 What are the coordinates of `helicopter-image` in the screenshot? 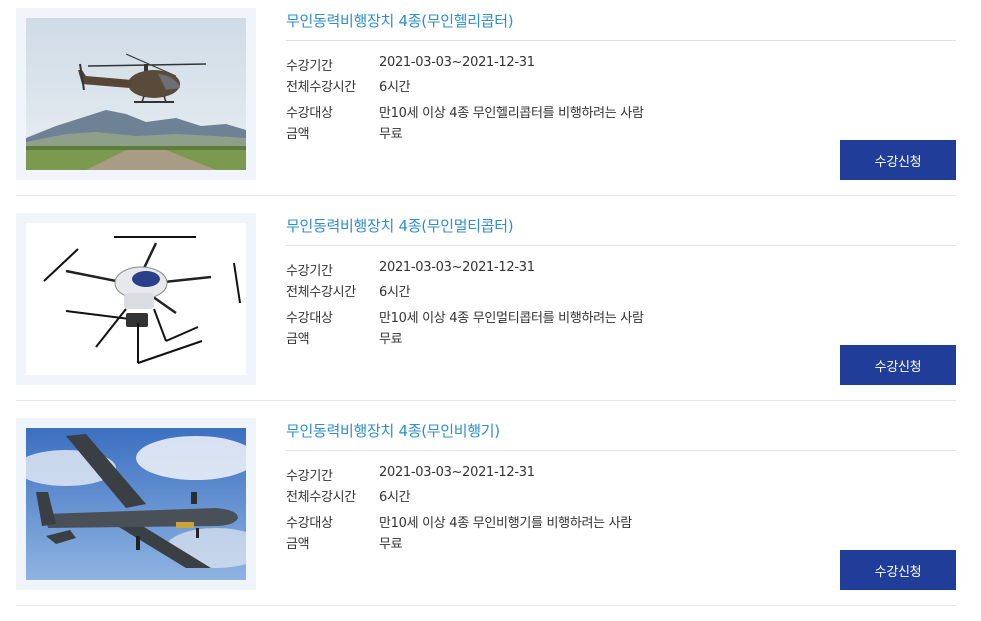 It's located at (136, 94).